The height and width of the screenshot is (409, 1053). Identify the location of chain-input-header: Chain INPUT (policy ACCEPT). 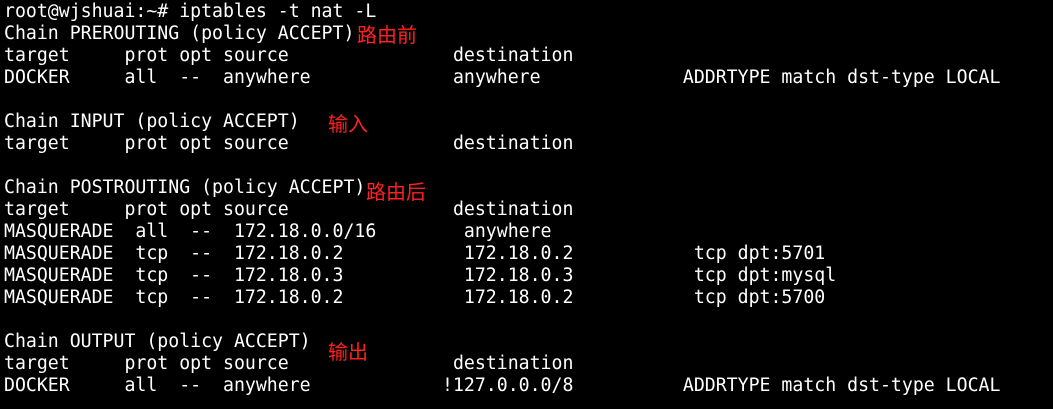
(152, 121).